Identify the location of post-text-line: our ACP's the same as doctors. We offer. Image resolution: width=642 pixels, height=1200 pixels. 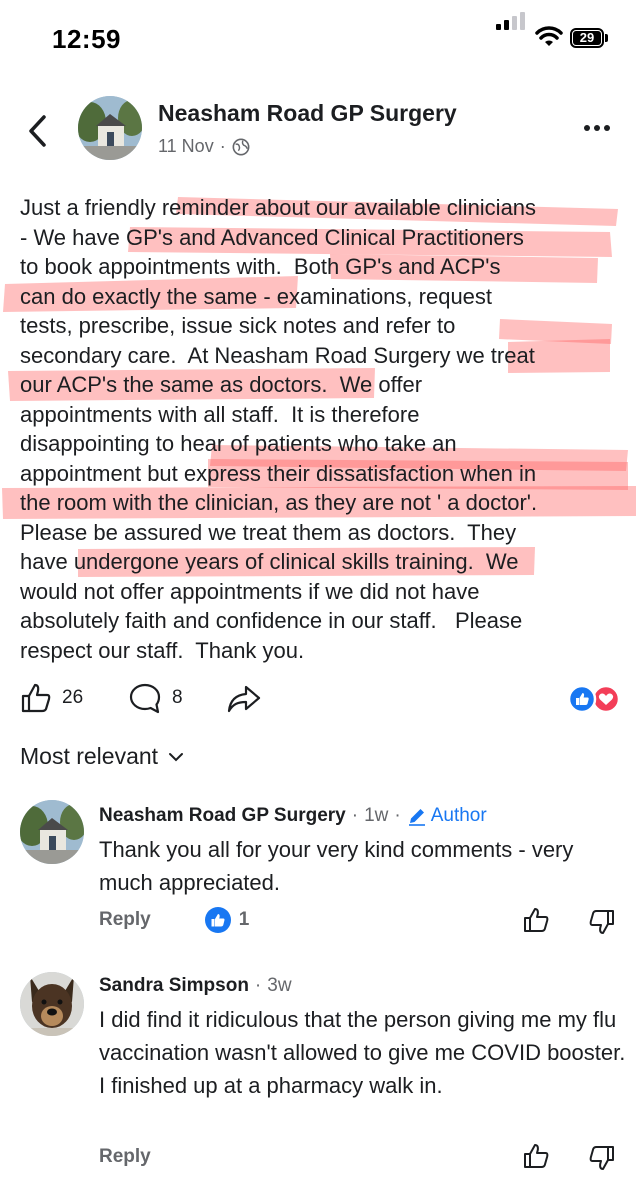
(221, 384).